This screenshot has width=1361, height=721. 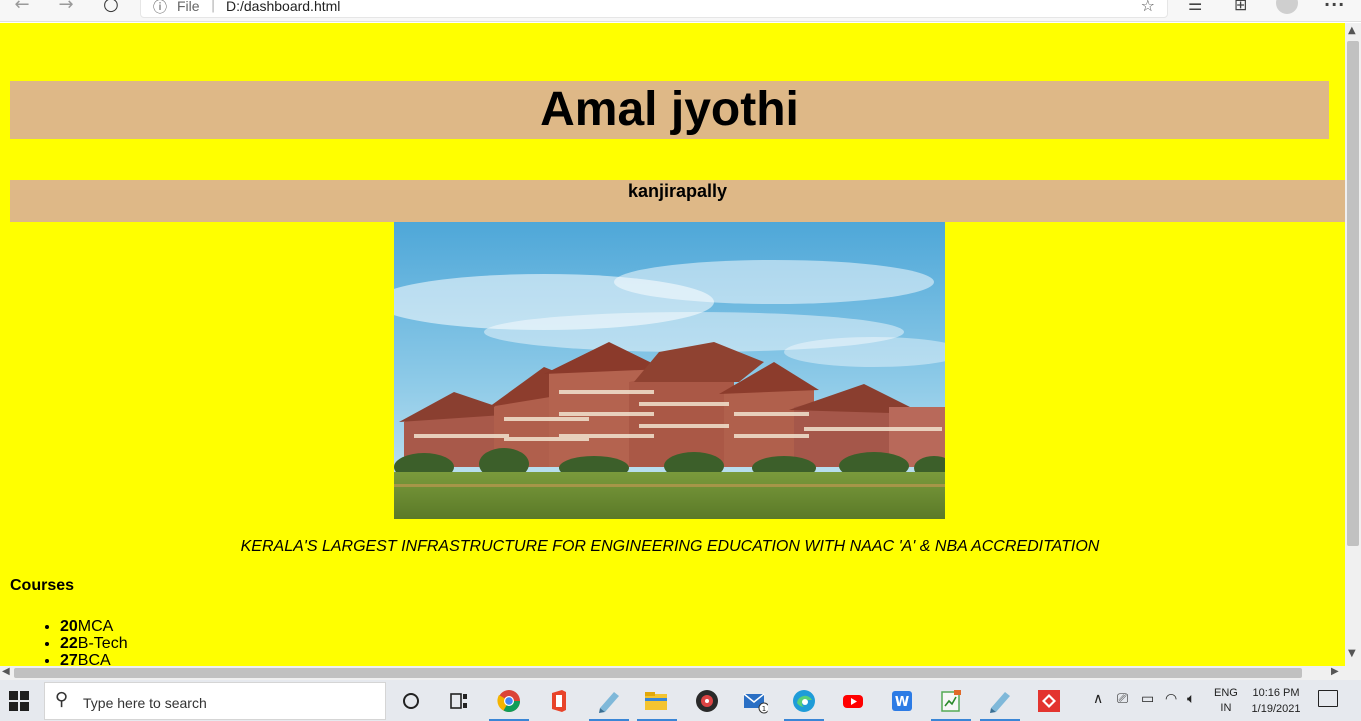 I want to click on wifi-icon: ◠, so click(x=1171, y=699).